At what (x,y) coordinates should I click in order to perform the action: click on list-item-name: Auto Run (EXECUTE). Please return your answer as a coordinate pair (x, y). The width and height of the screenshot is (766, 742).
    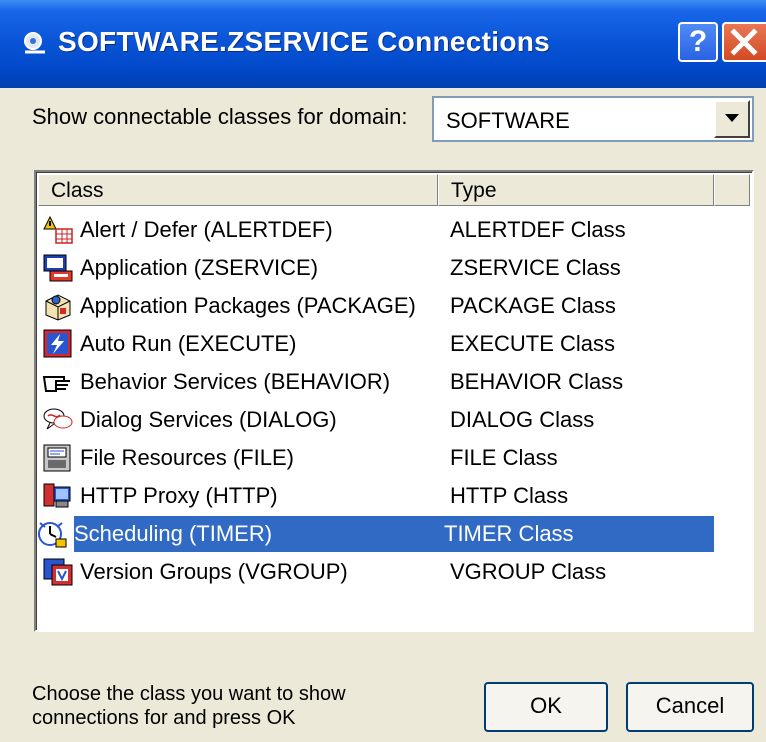
    Looking at the image, I should click on (188, 343).